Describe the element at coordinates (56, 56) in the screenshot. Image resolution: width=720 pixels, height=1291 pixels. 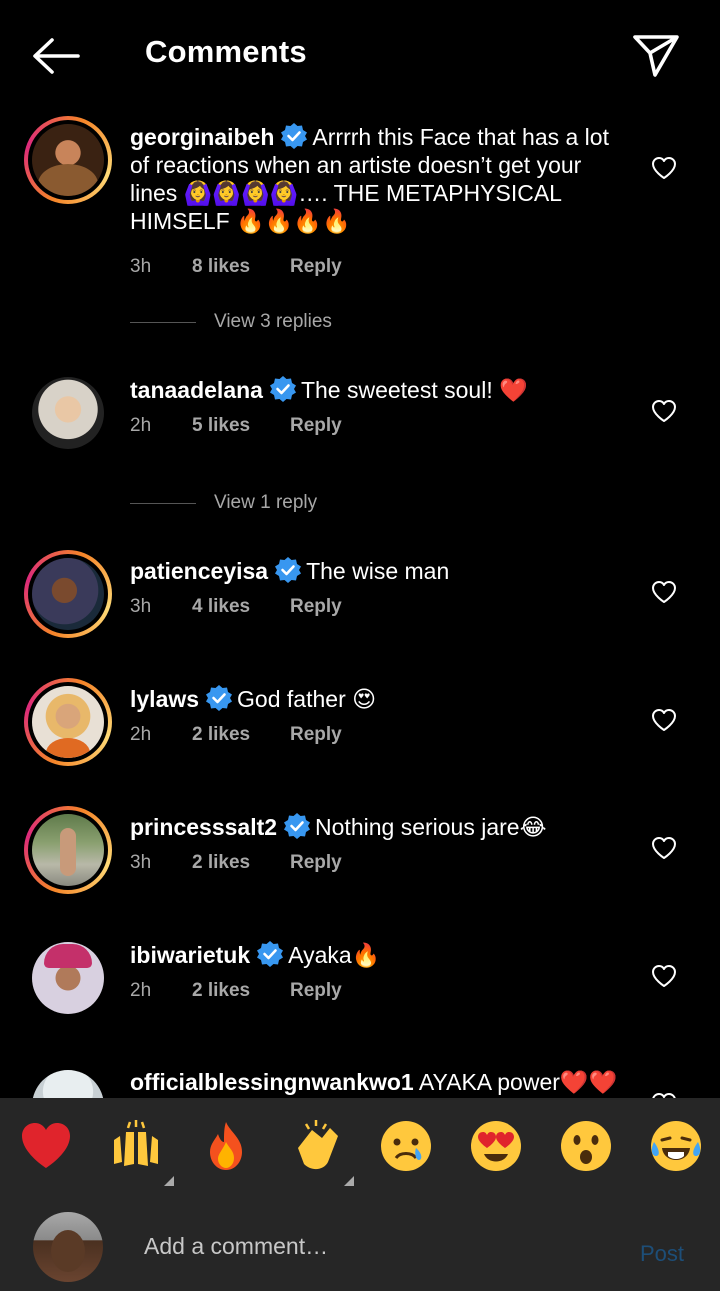
I see `back-arrow-icon` at that location.